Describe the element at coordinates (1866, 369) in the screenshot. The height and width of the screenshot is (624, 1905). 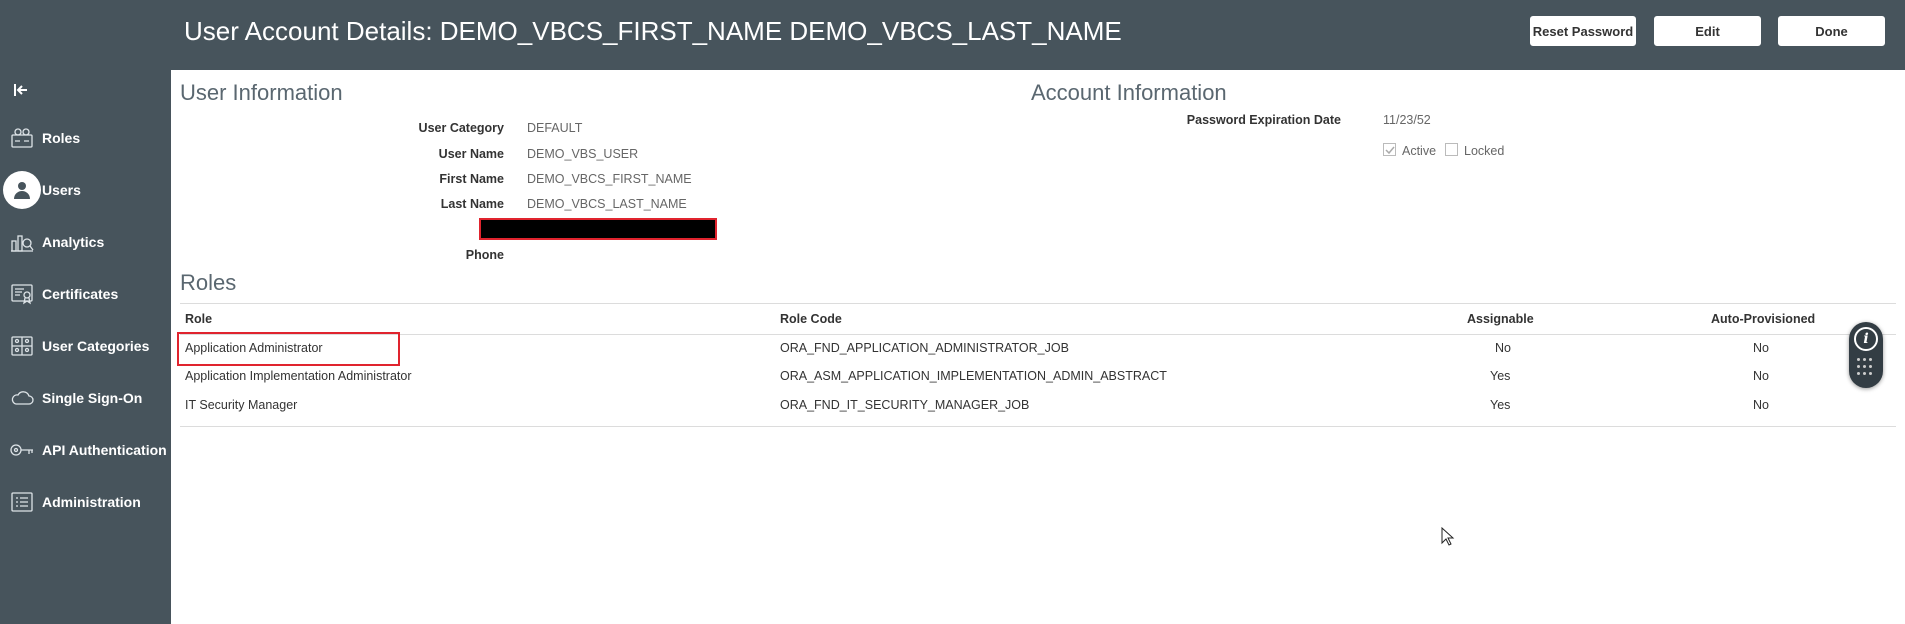
I see `grid-dots-icon` at that location.